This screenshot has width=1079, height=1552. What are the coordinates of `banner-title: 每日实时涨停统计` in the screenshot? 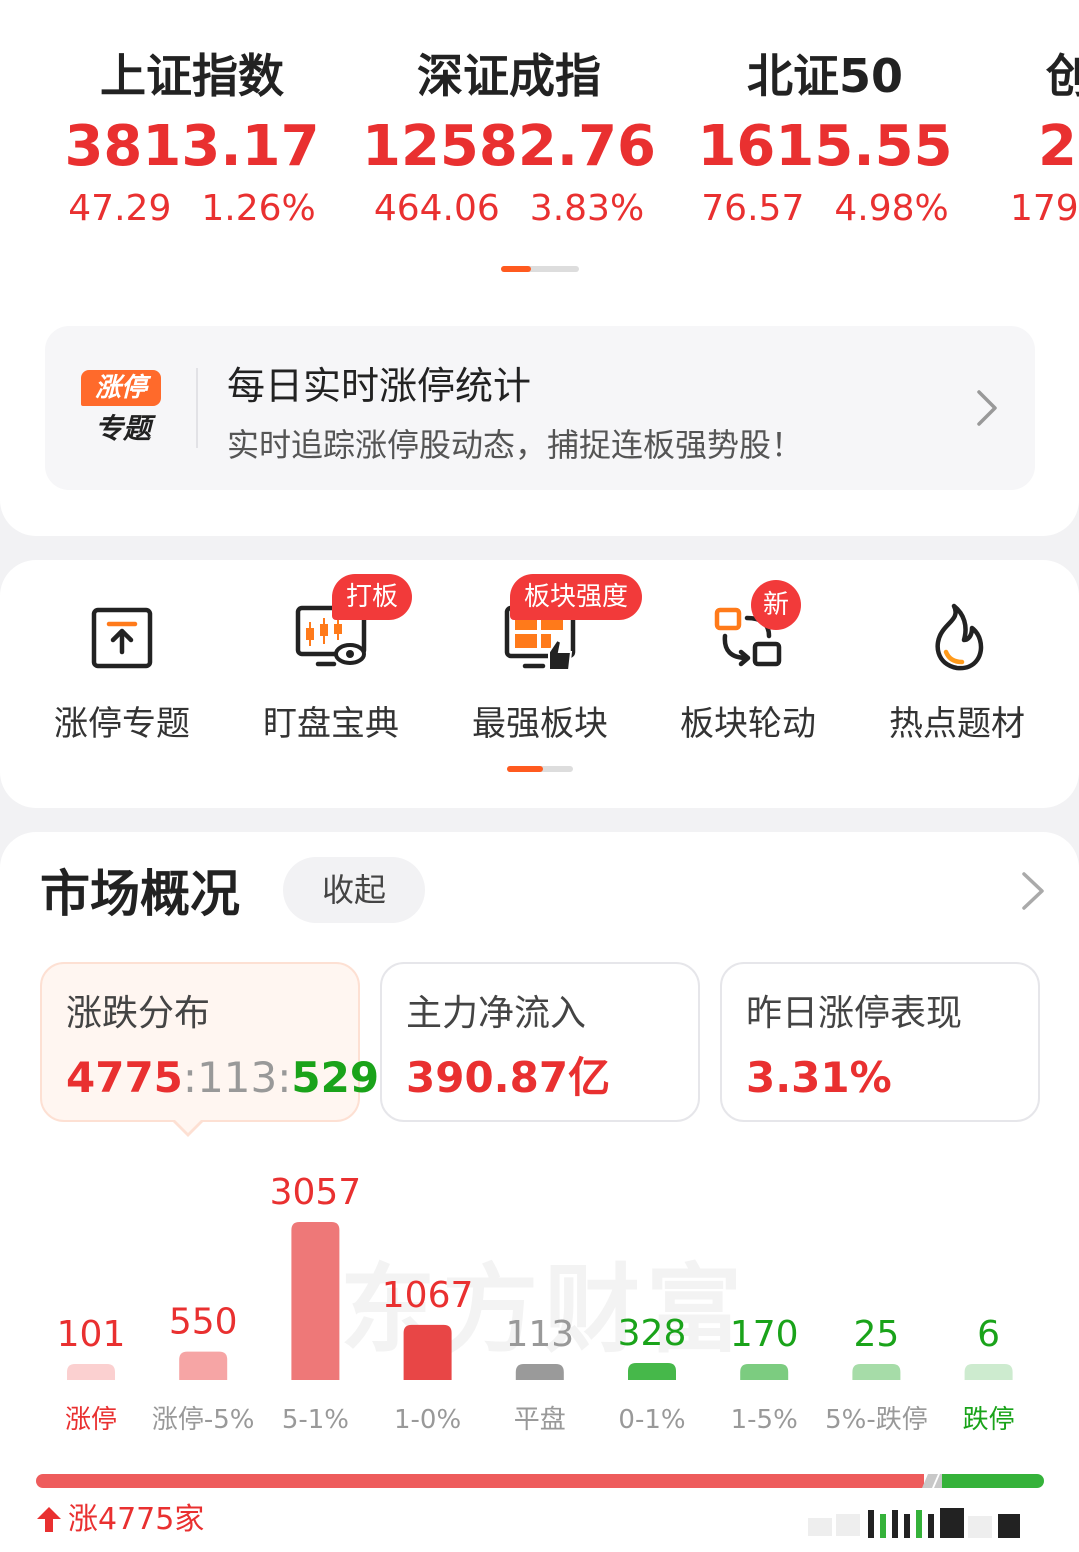 It's located at (379, 386).